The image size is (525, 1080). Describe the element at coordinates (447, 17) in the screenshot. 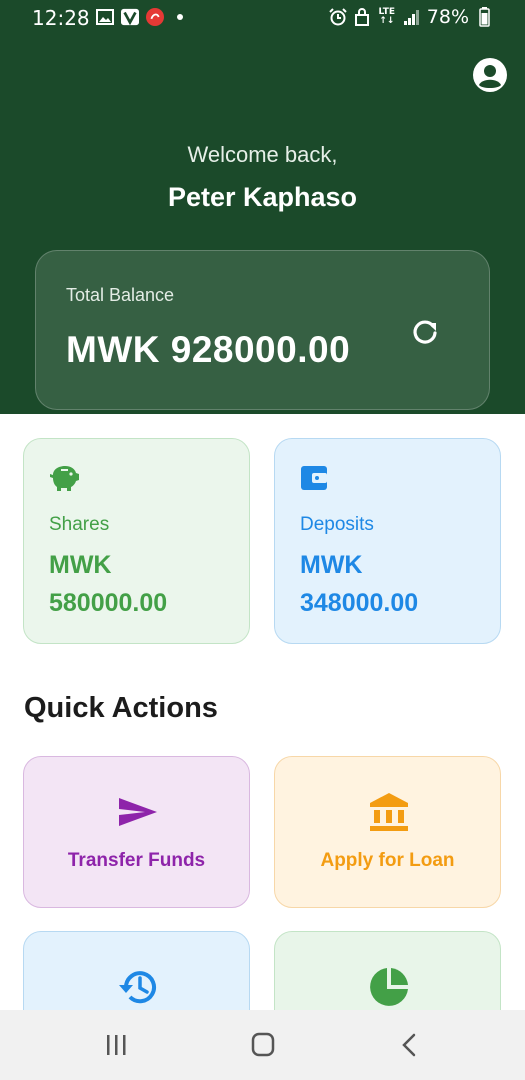

I see `battery-percent: 78%` at that location.